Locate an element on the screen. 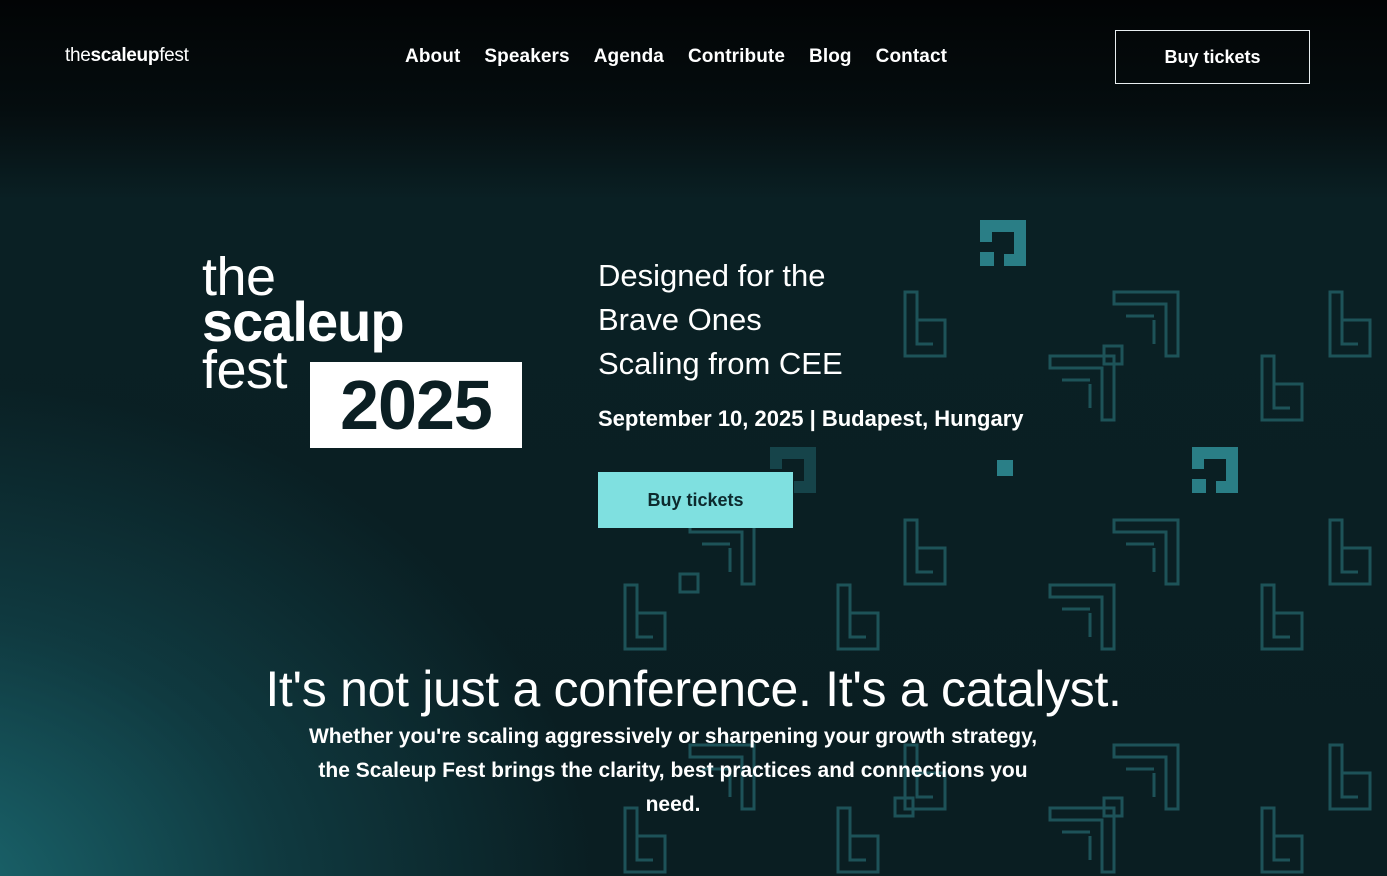 This screenshot has height=876, width=1387. brand-suffix: fest is located at coordinates (174, 55).